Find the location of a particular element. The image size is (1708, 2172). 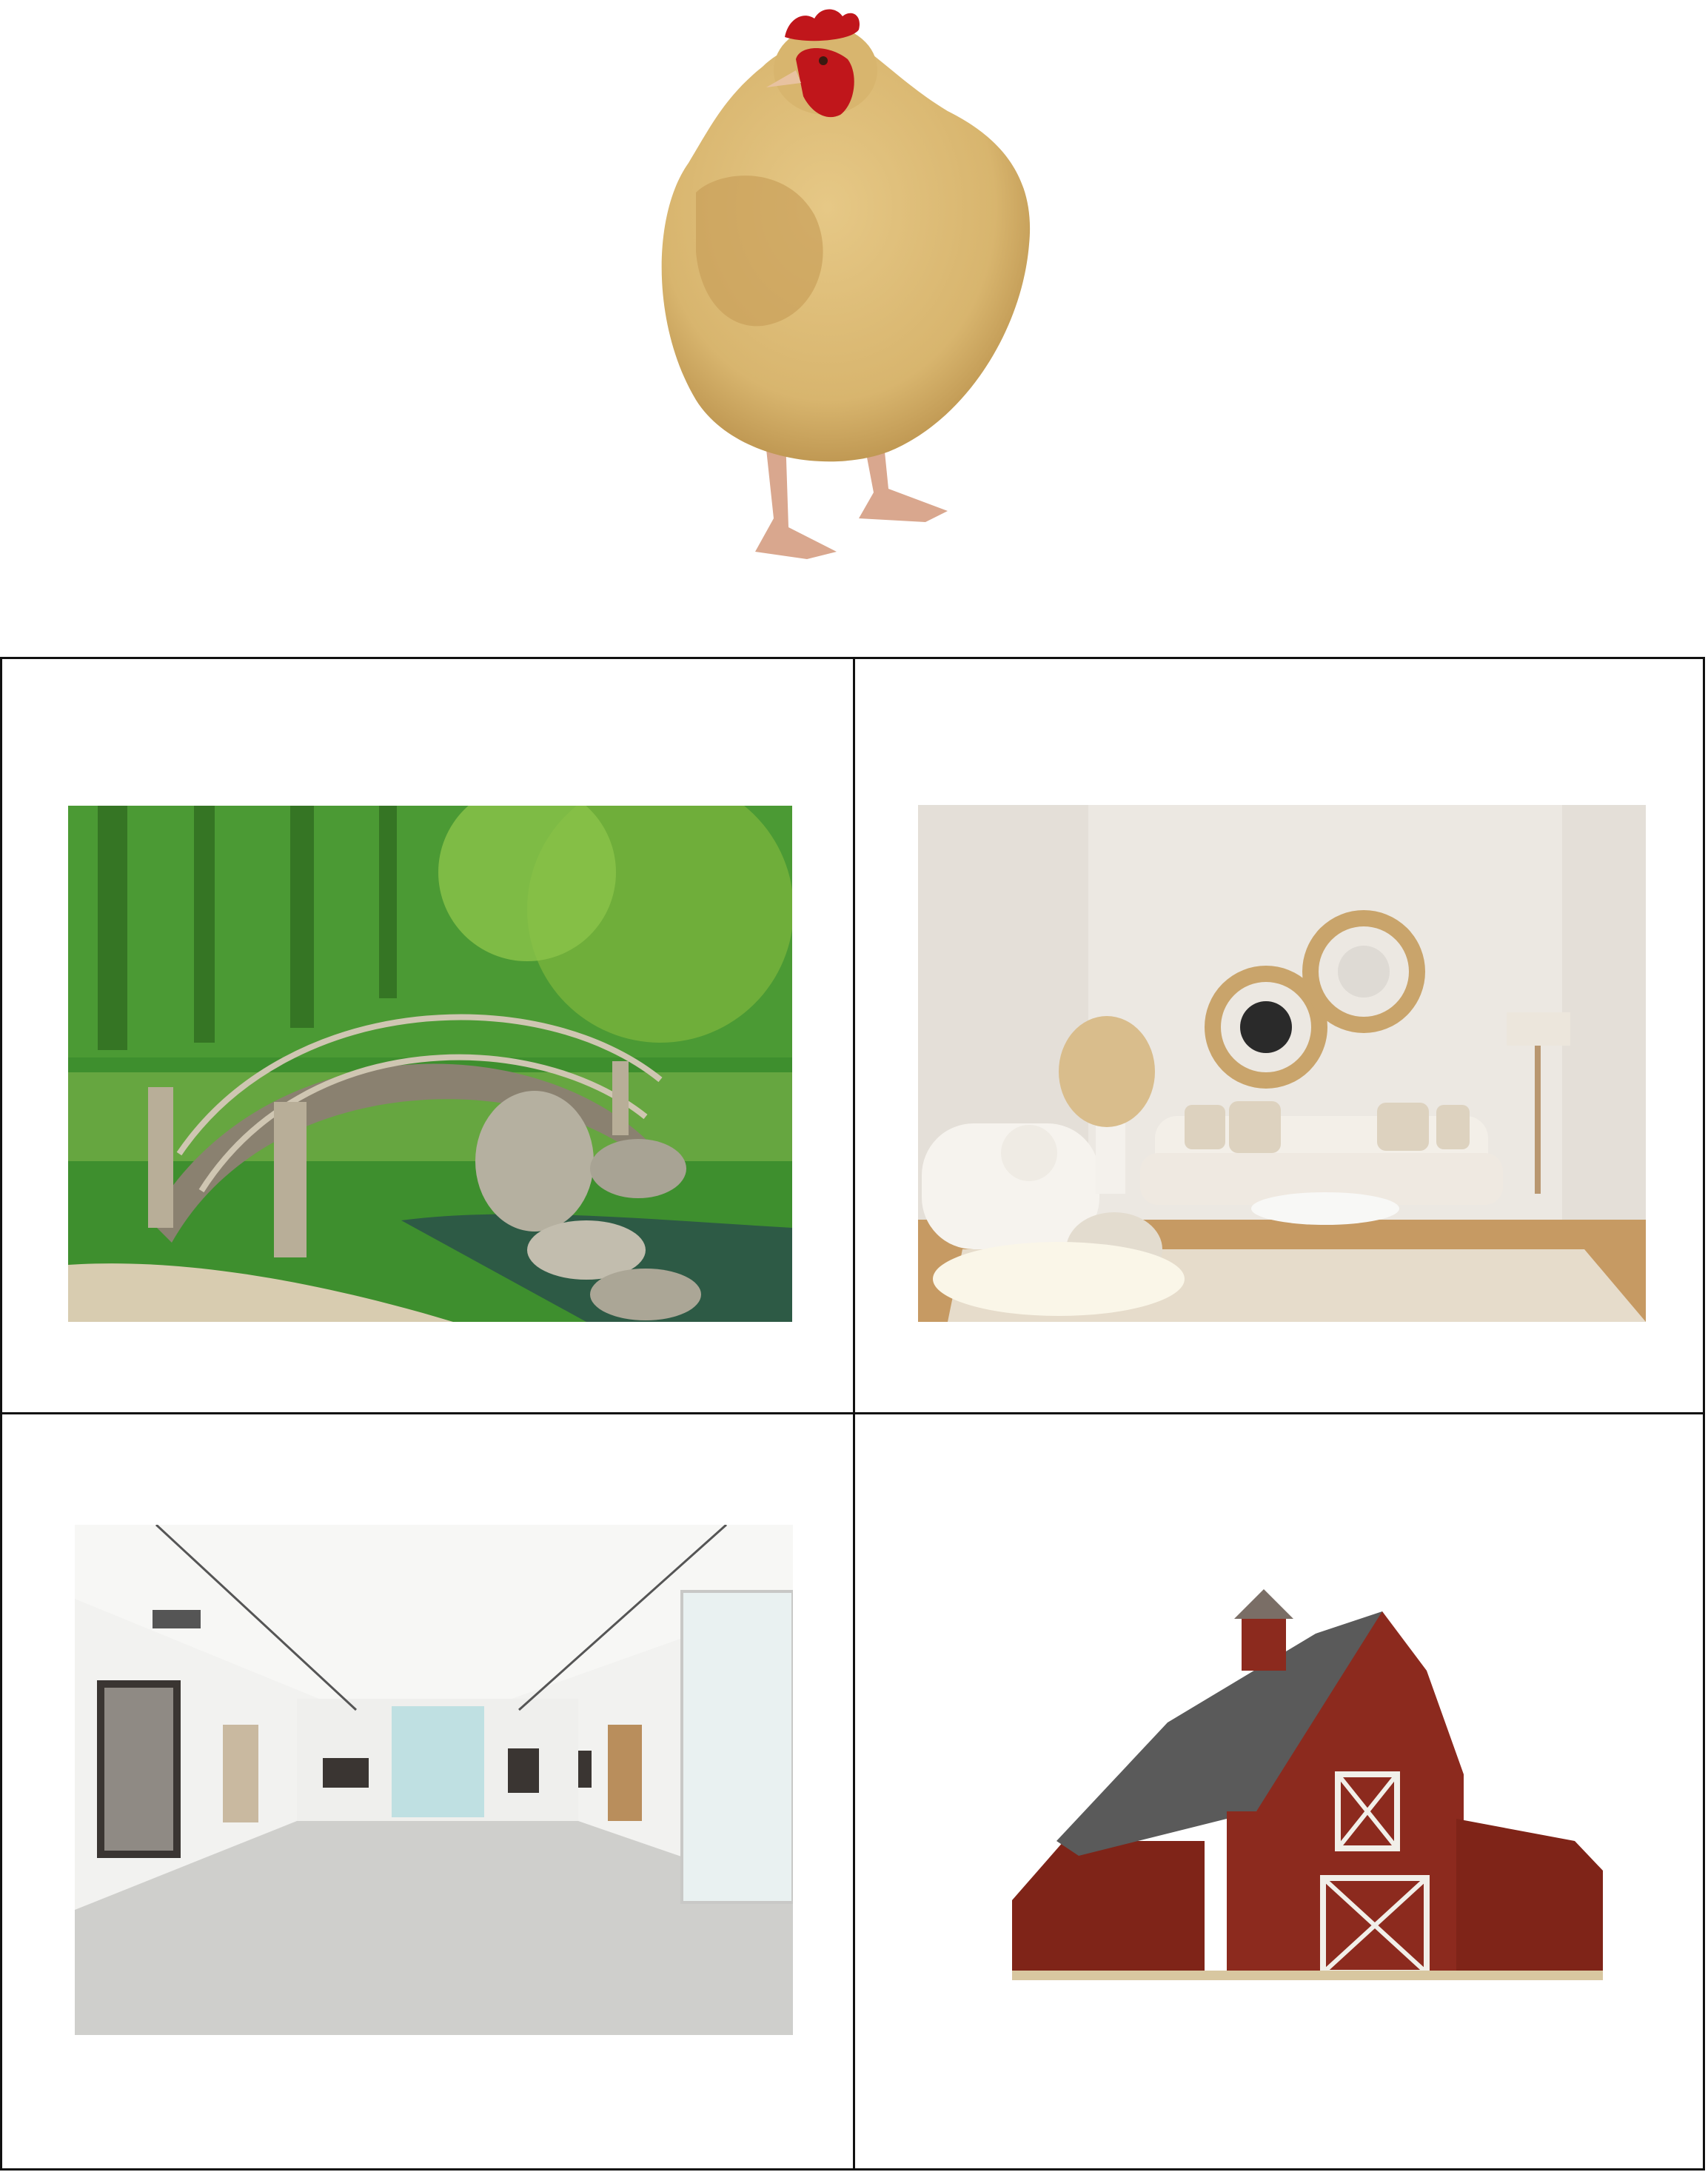

gallery-hall-image is located at coordinates (434, 1780).